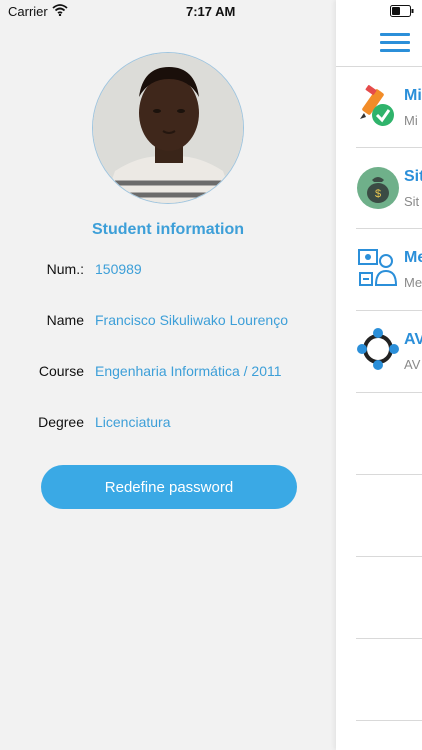  I want to click on menu-item-2: $ Sit Sit, so click(379, 188).